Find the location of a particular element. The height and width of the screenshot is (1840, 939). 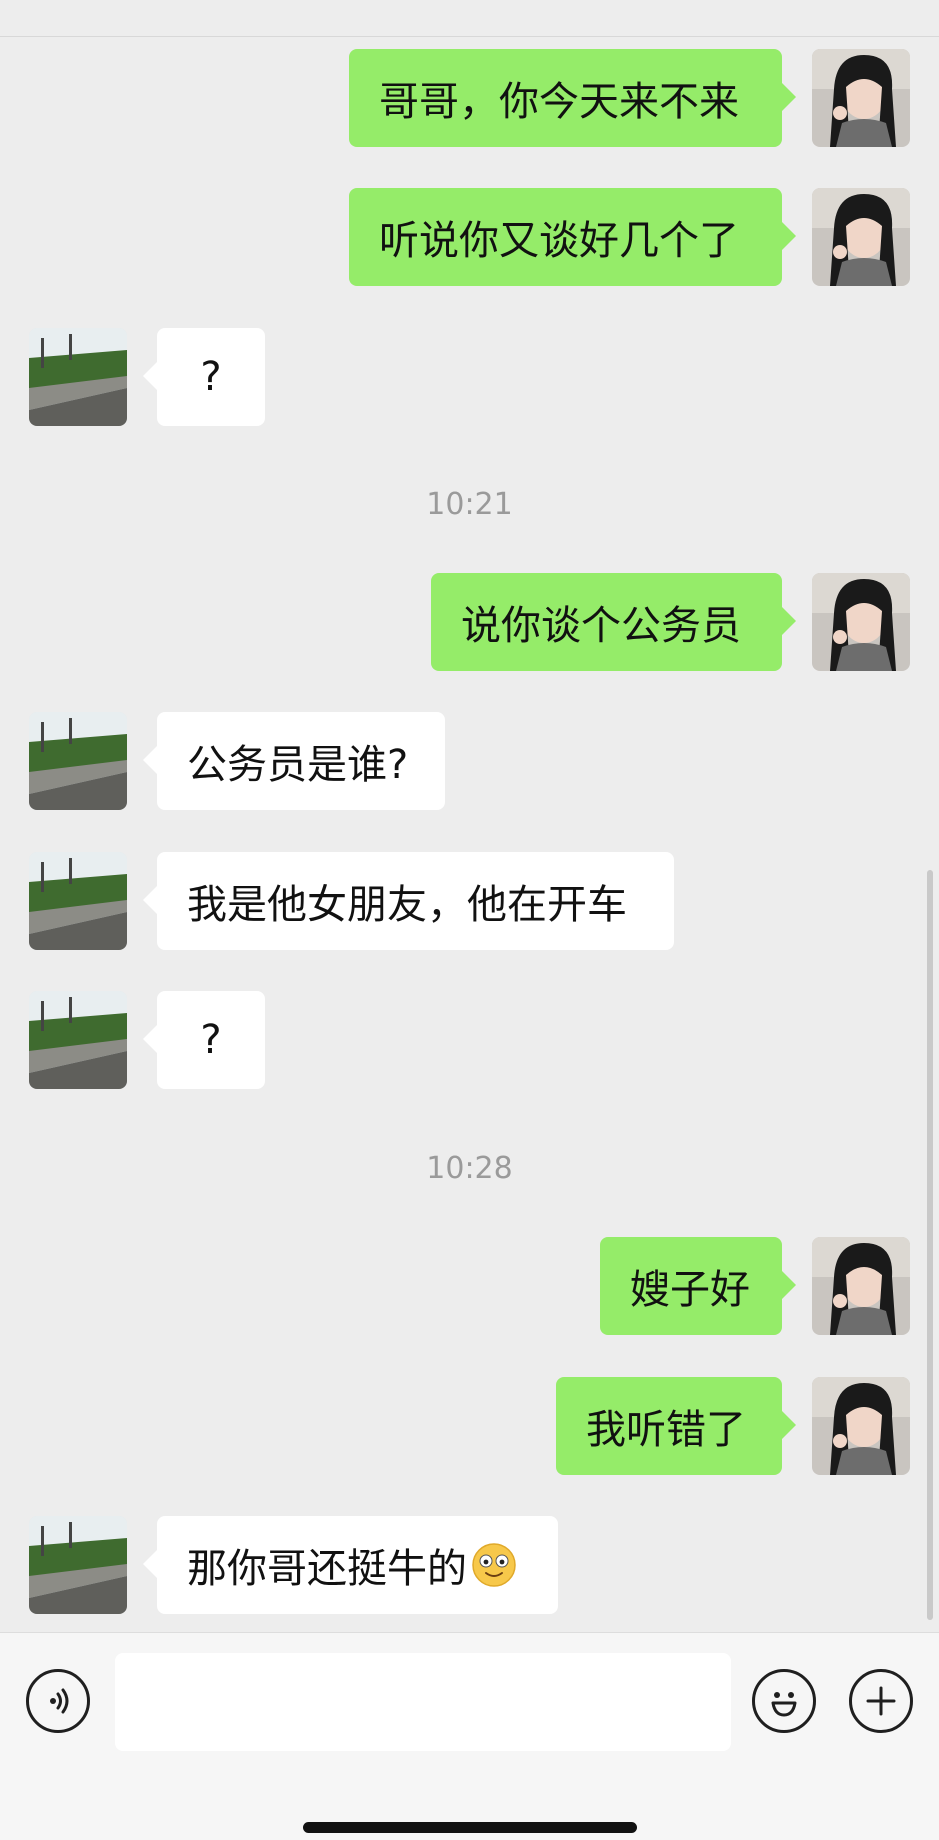

message-text: 说你谈个公务员 is located at coordinates (601, 626).